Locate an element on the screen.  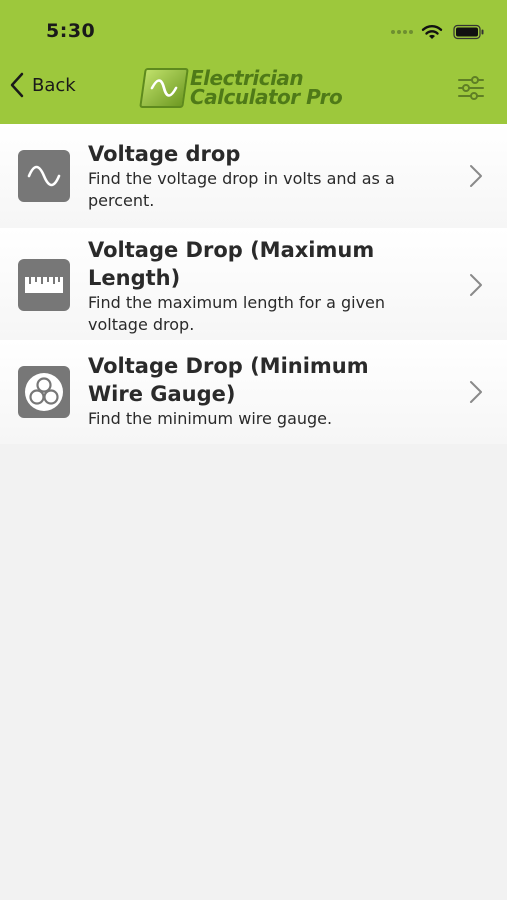
chevron-left-icon is located at coordinates (17, 85).